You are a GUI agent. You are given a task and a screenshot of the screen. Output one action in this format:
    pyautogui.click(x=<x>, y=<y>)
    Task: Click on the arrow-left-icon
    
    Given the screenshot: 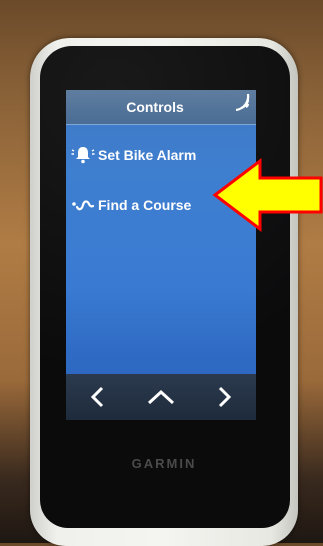 What is the action you would take?
    pyautogui.click(x=267, y=195)
    